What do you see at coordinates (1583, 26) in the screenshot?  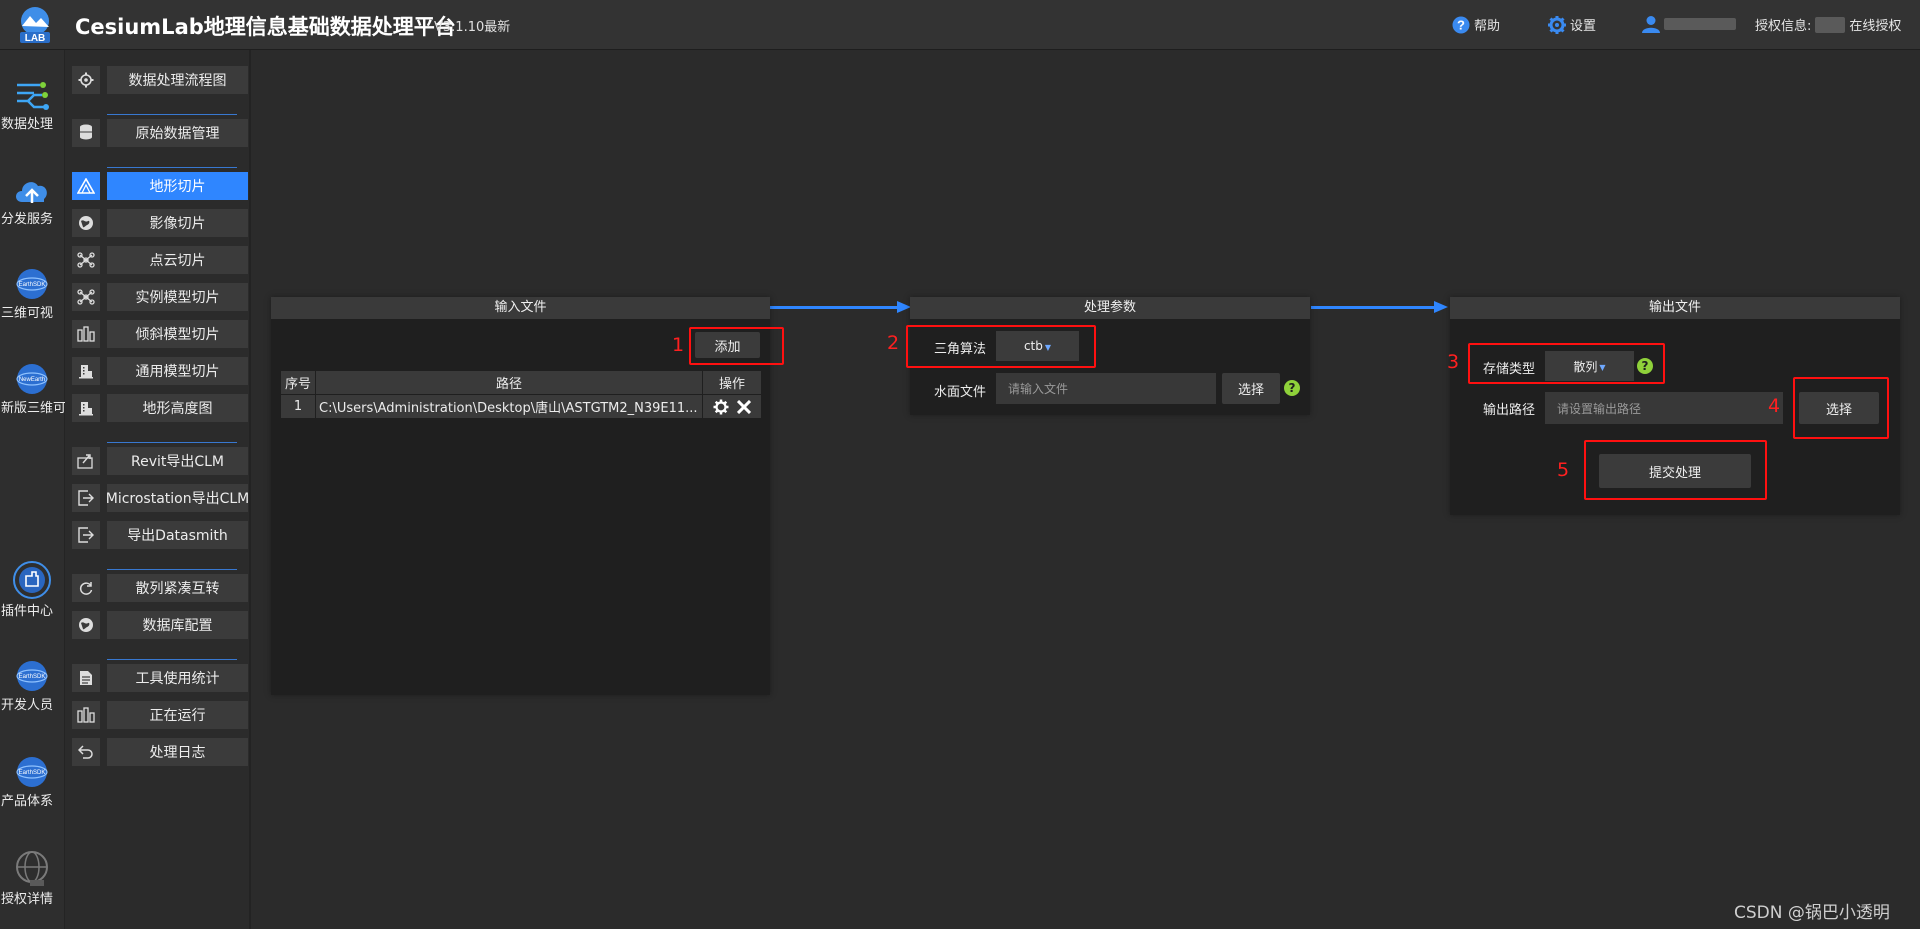 I see `settings-label: 设置` at bounding box center [1583, 26].